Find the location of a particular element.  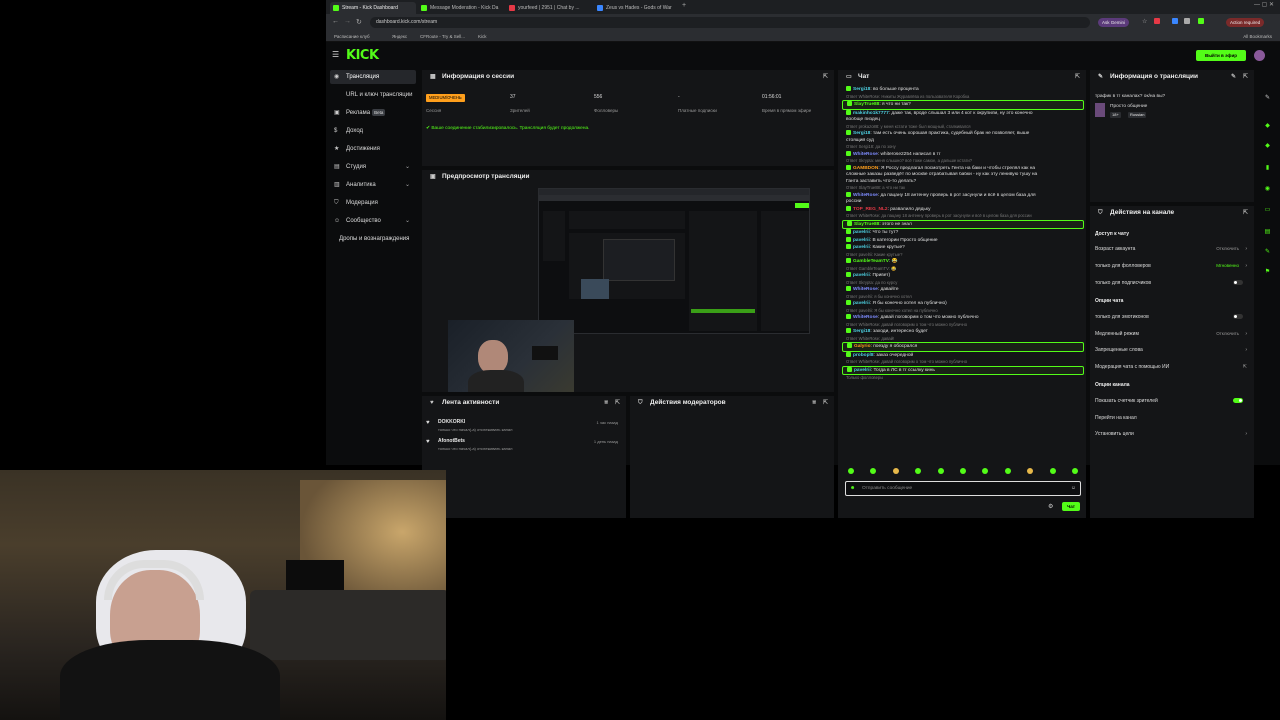

stream-preview-video is located at coordinates (674, 261).